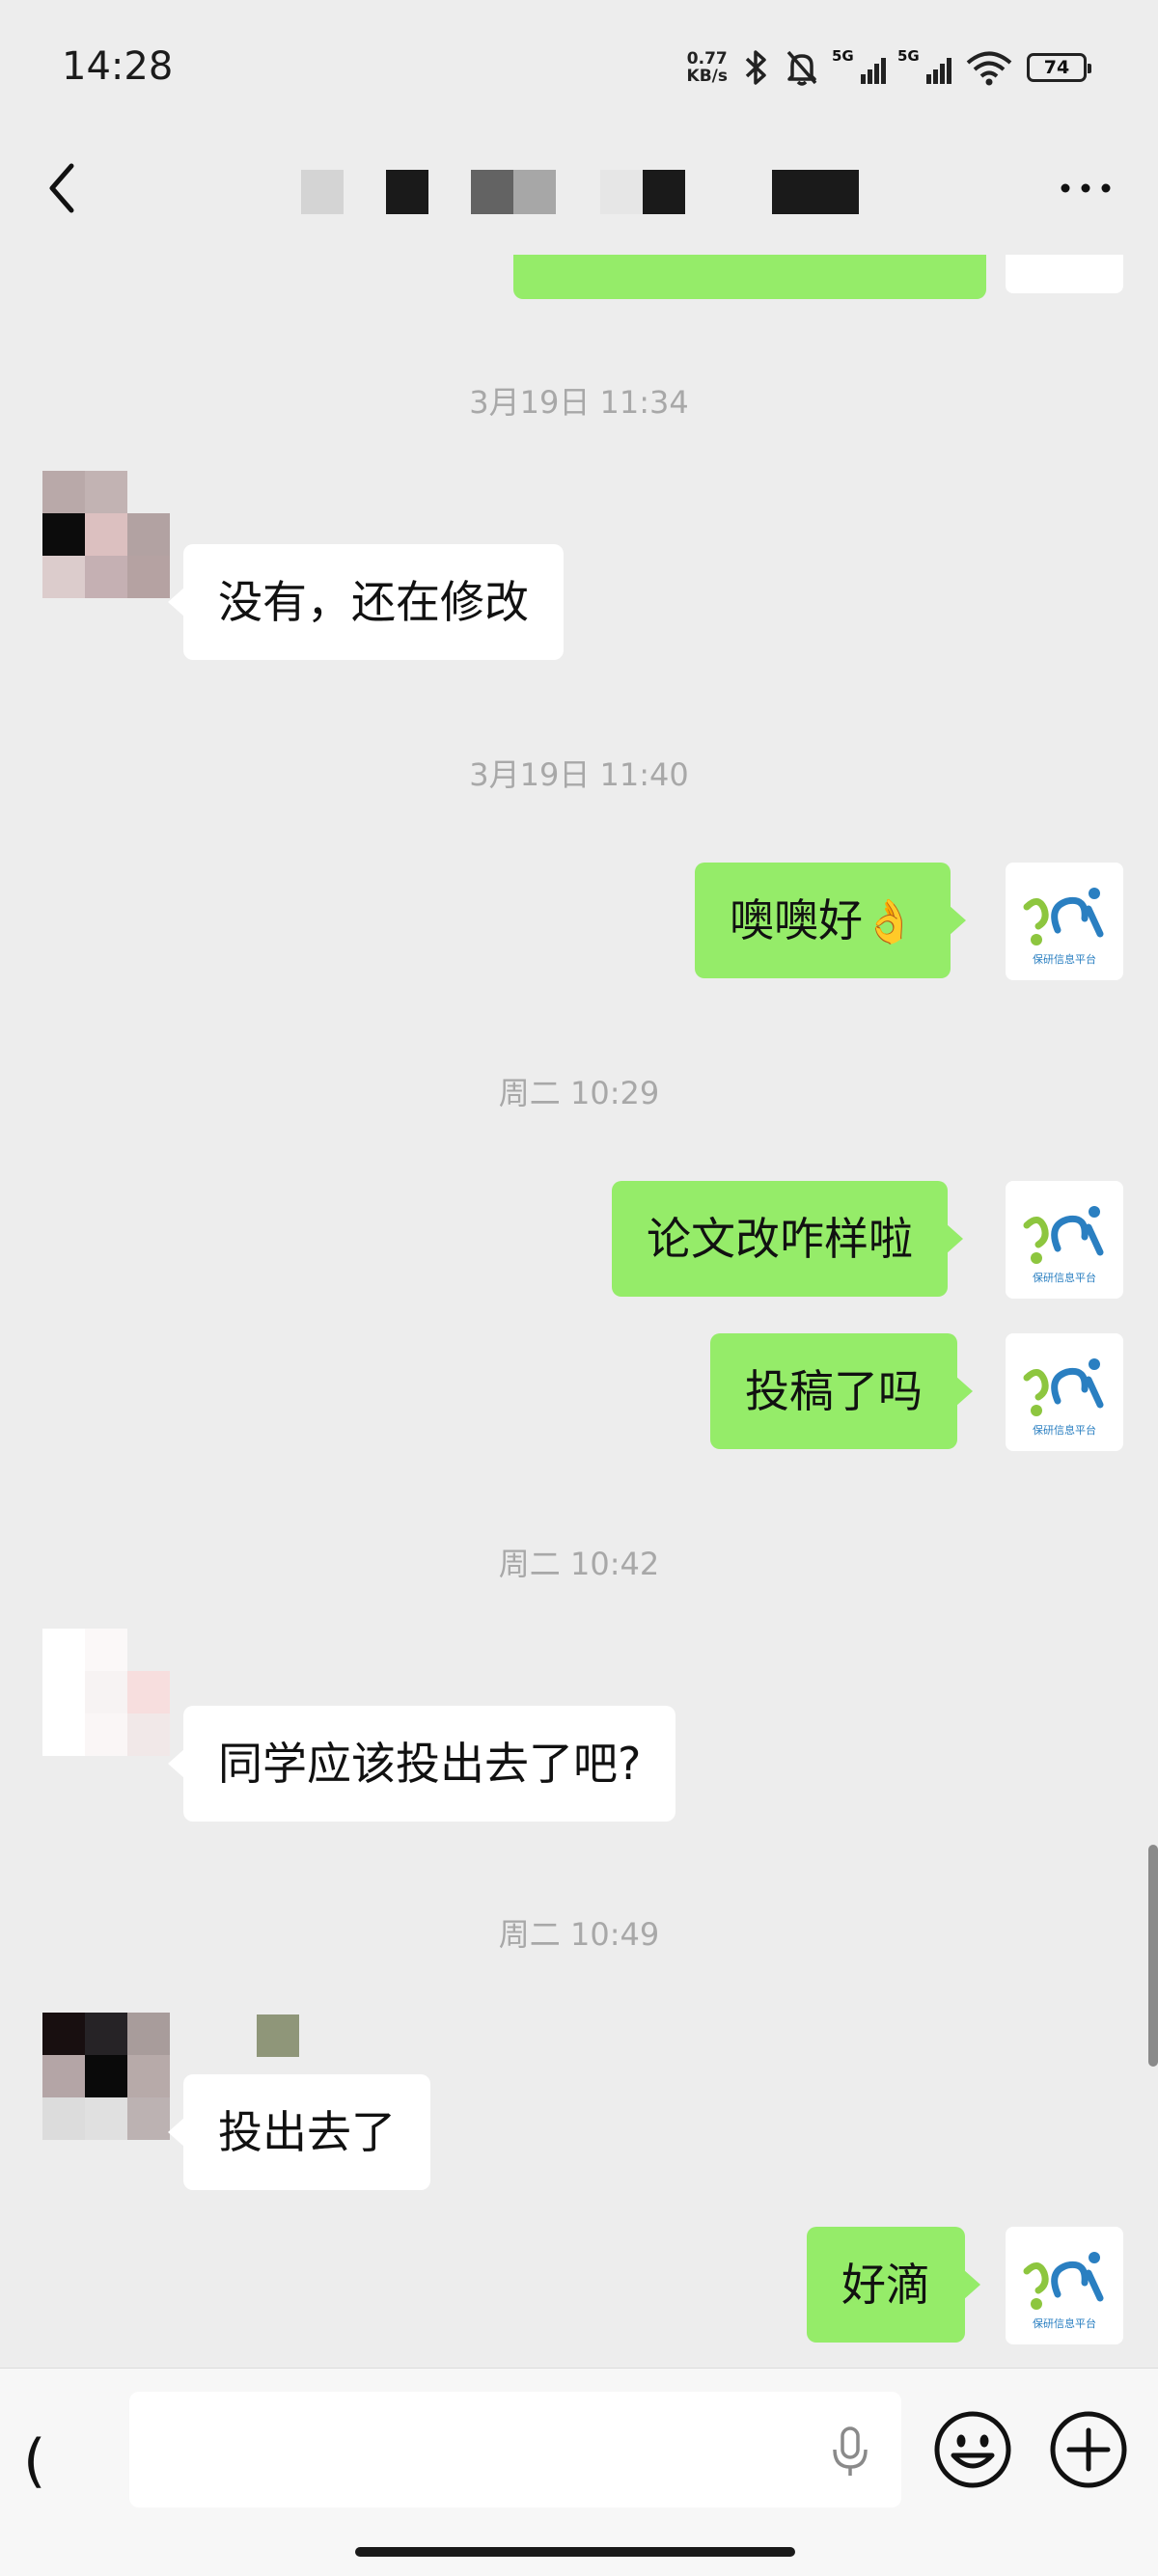 This screenshot has width=1158, height=2576. What do you see at coordinates (850, 2452) in the screenshot?
I see `microphone-icon` at bounding box center [850, 2452].